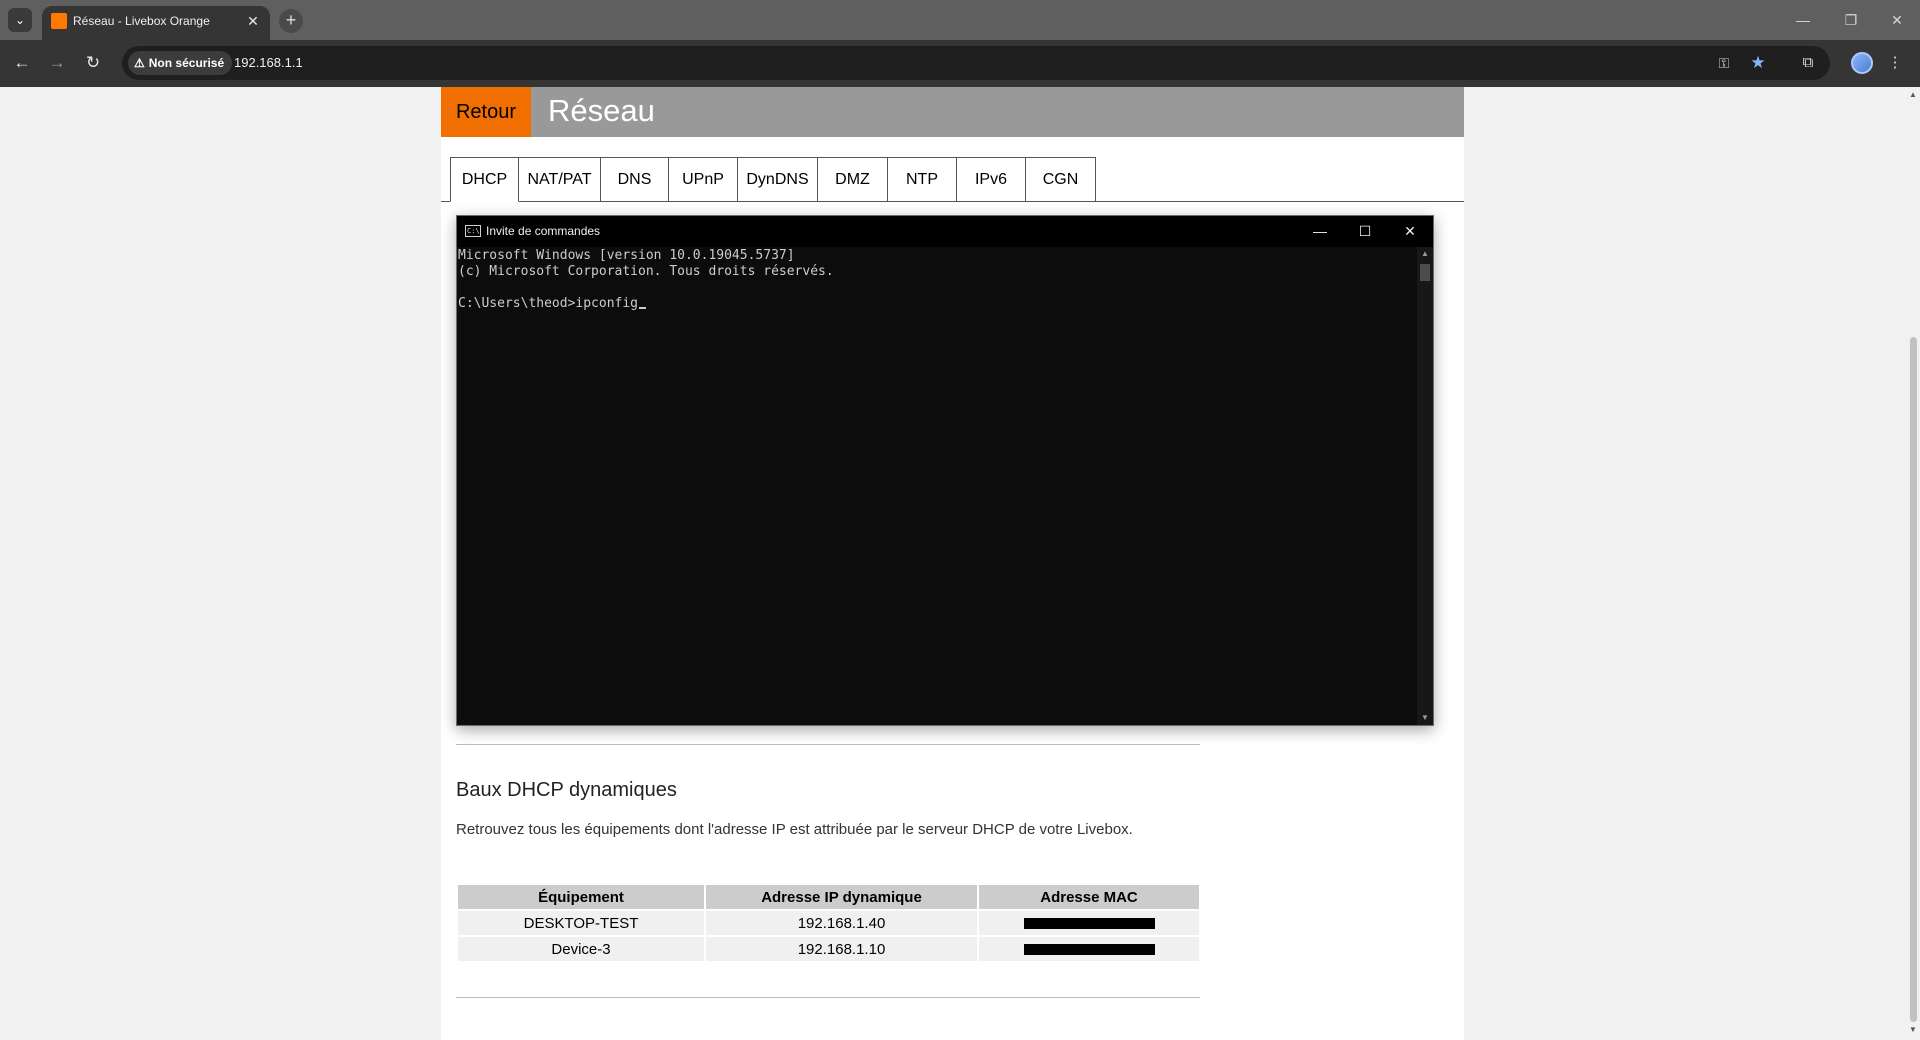  I want to click on extensions-puzzle-icon: ⧉, so click(1808, 63).